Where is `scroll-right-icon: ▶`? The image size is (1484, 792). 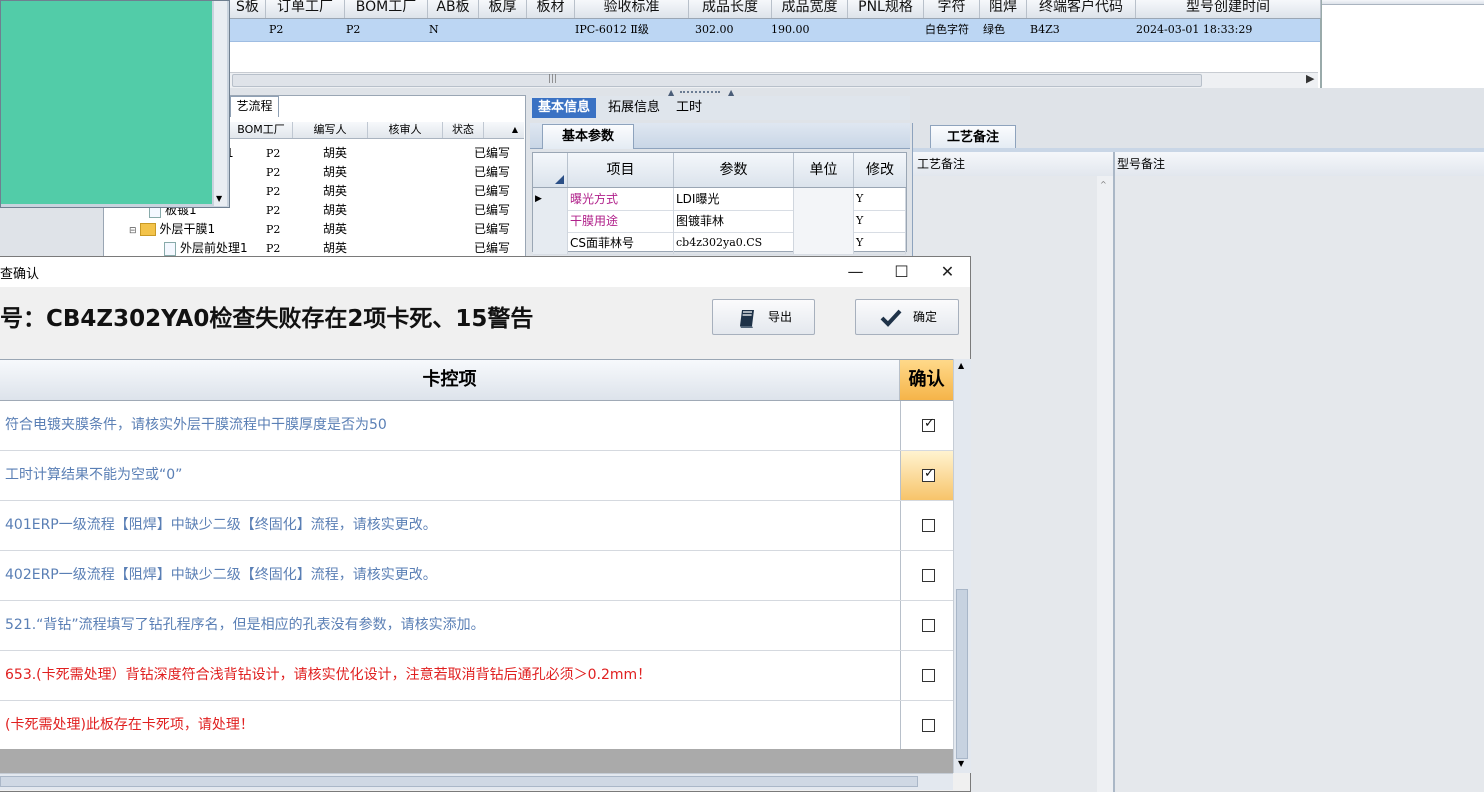
scroll-right-icon: ▶ is located at coordinates (1310, 78).